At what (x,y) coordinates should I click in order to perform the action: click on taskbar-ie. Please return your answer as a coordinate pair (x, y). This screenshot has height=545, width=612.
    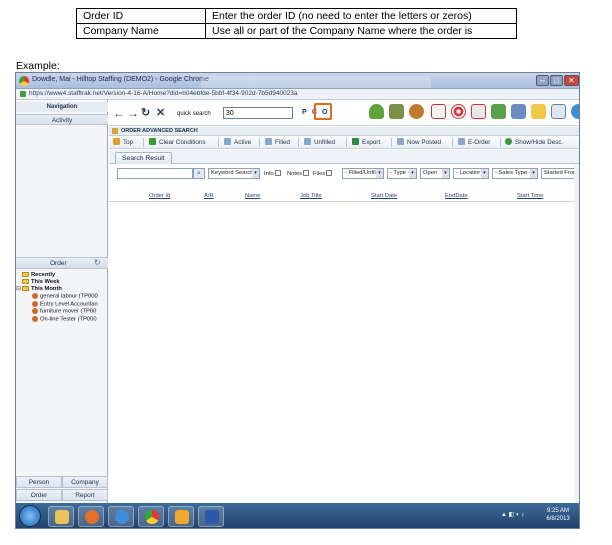
    Looking at the image, I should click on (121, 516).